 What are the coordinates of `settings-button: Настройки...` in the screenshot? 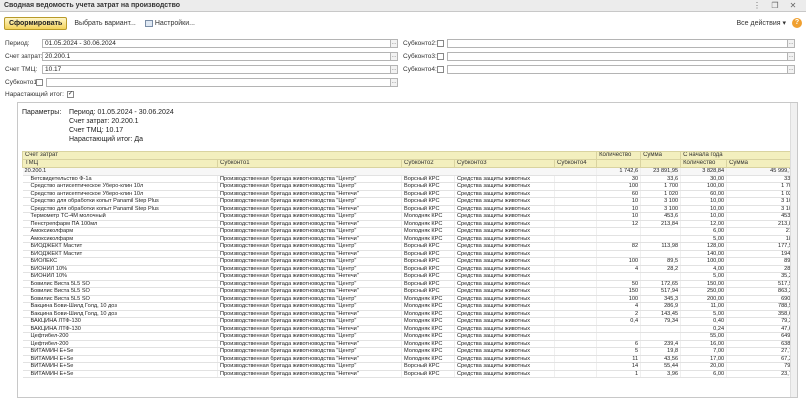 It's located at (170, 23).